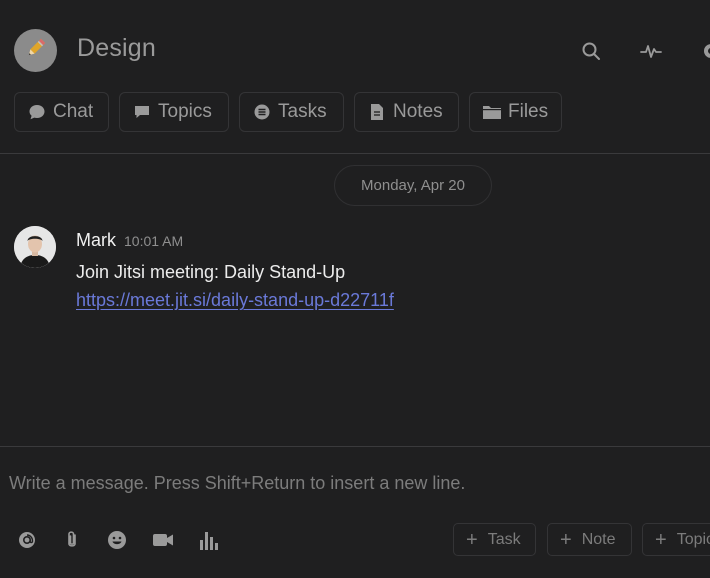 This screenshot has height=578, width=710. What do you see at coordinates (117, 540) in the screenshot?
I see `emoji-icon` at bounding box center [117, 540].